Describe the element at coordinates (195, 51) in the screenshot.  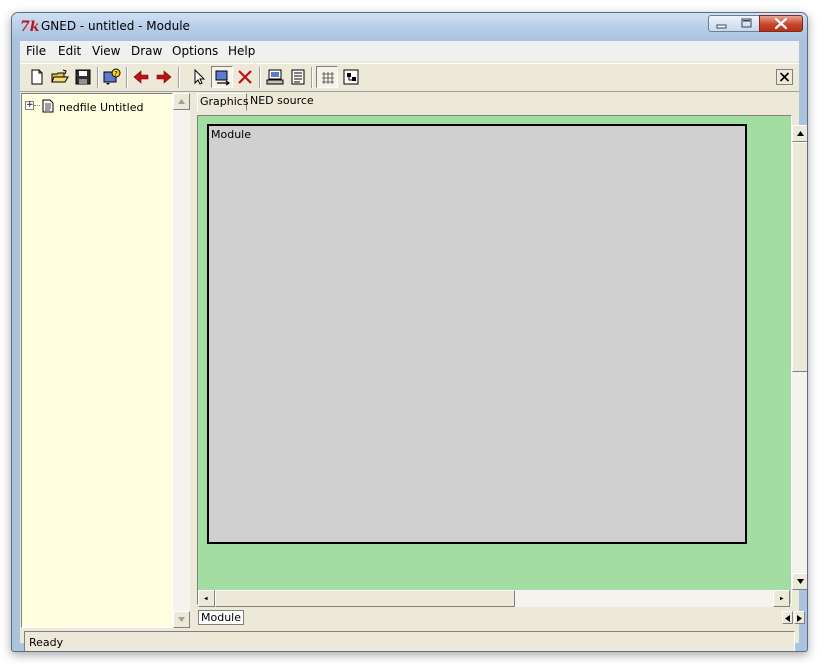
I see `menu-options: Options` at that location.